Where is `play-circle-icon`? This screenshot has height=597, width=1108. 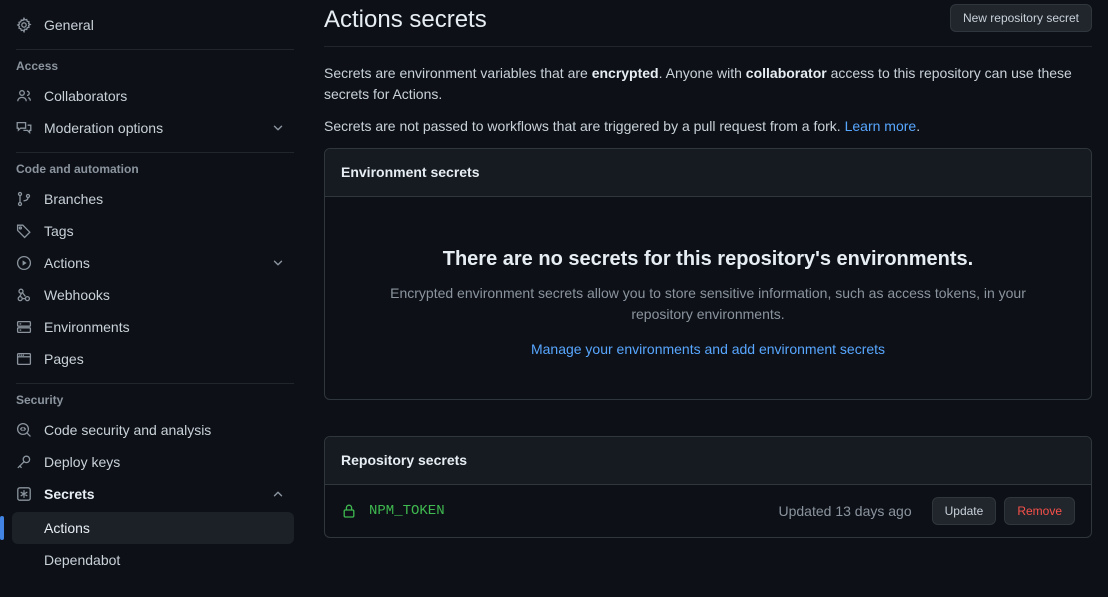 play-circle-icon is located at coordinates (24, 263).